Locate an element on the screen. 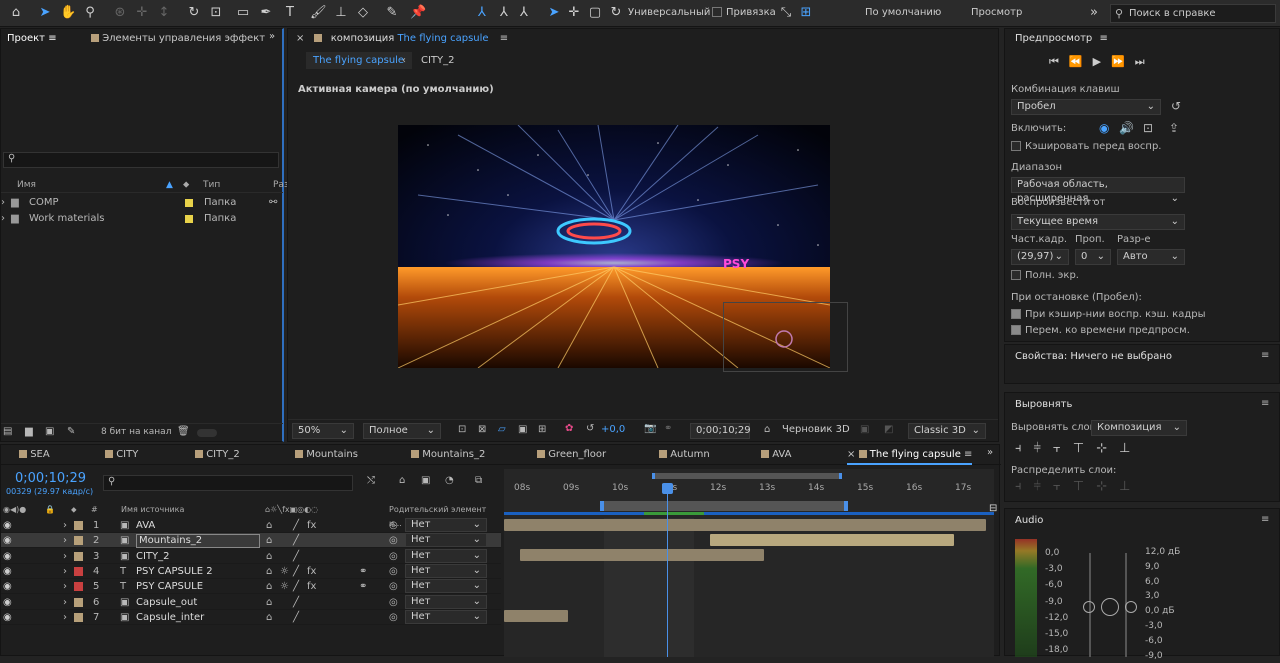  exposure-value: +0,0 is located at coordinates (613, 429).